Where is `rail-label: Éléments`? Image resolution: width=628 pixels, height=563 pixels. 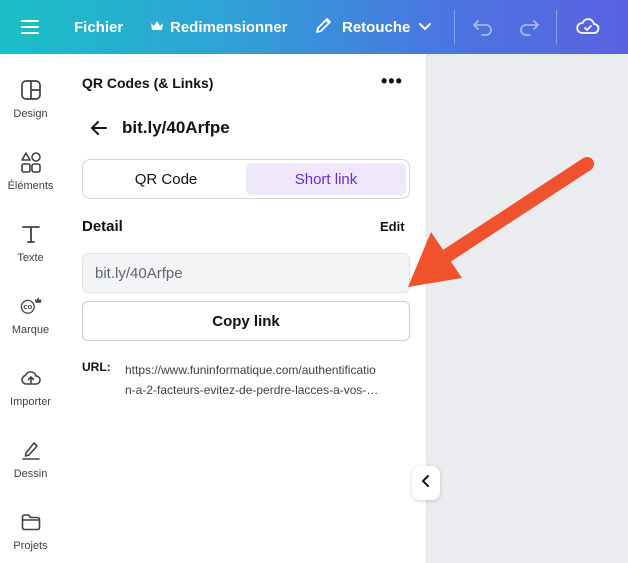 rail-label: Éléments is located at coordinates (30, 186).